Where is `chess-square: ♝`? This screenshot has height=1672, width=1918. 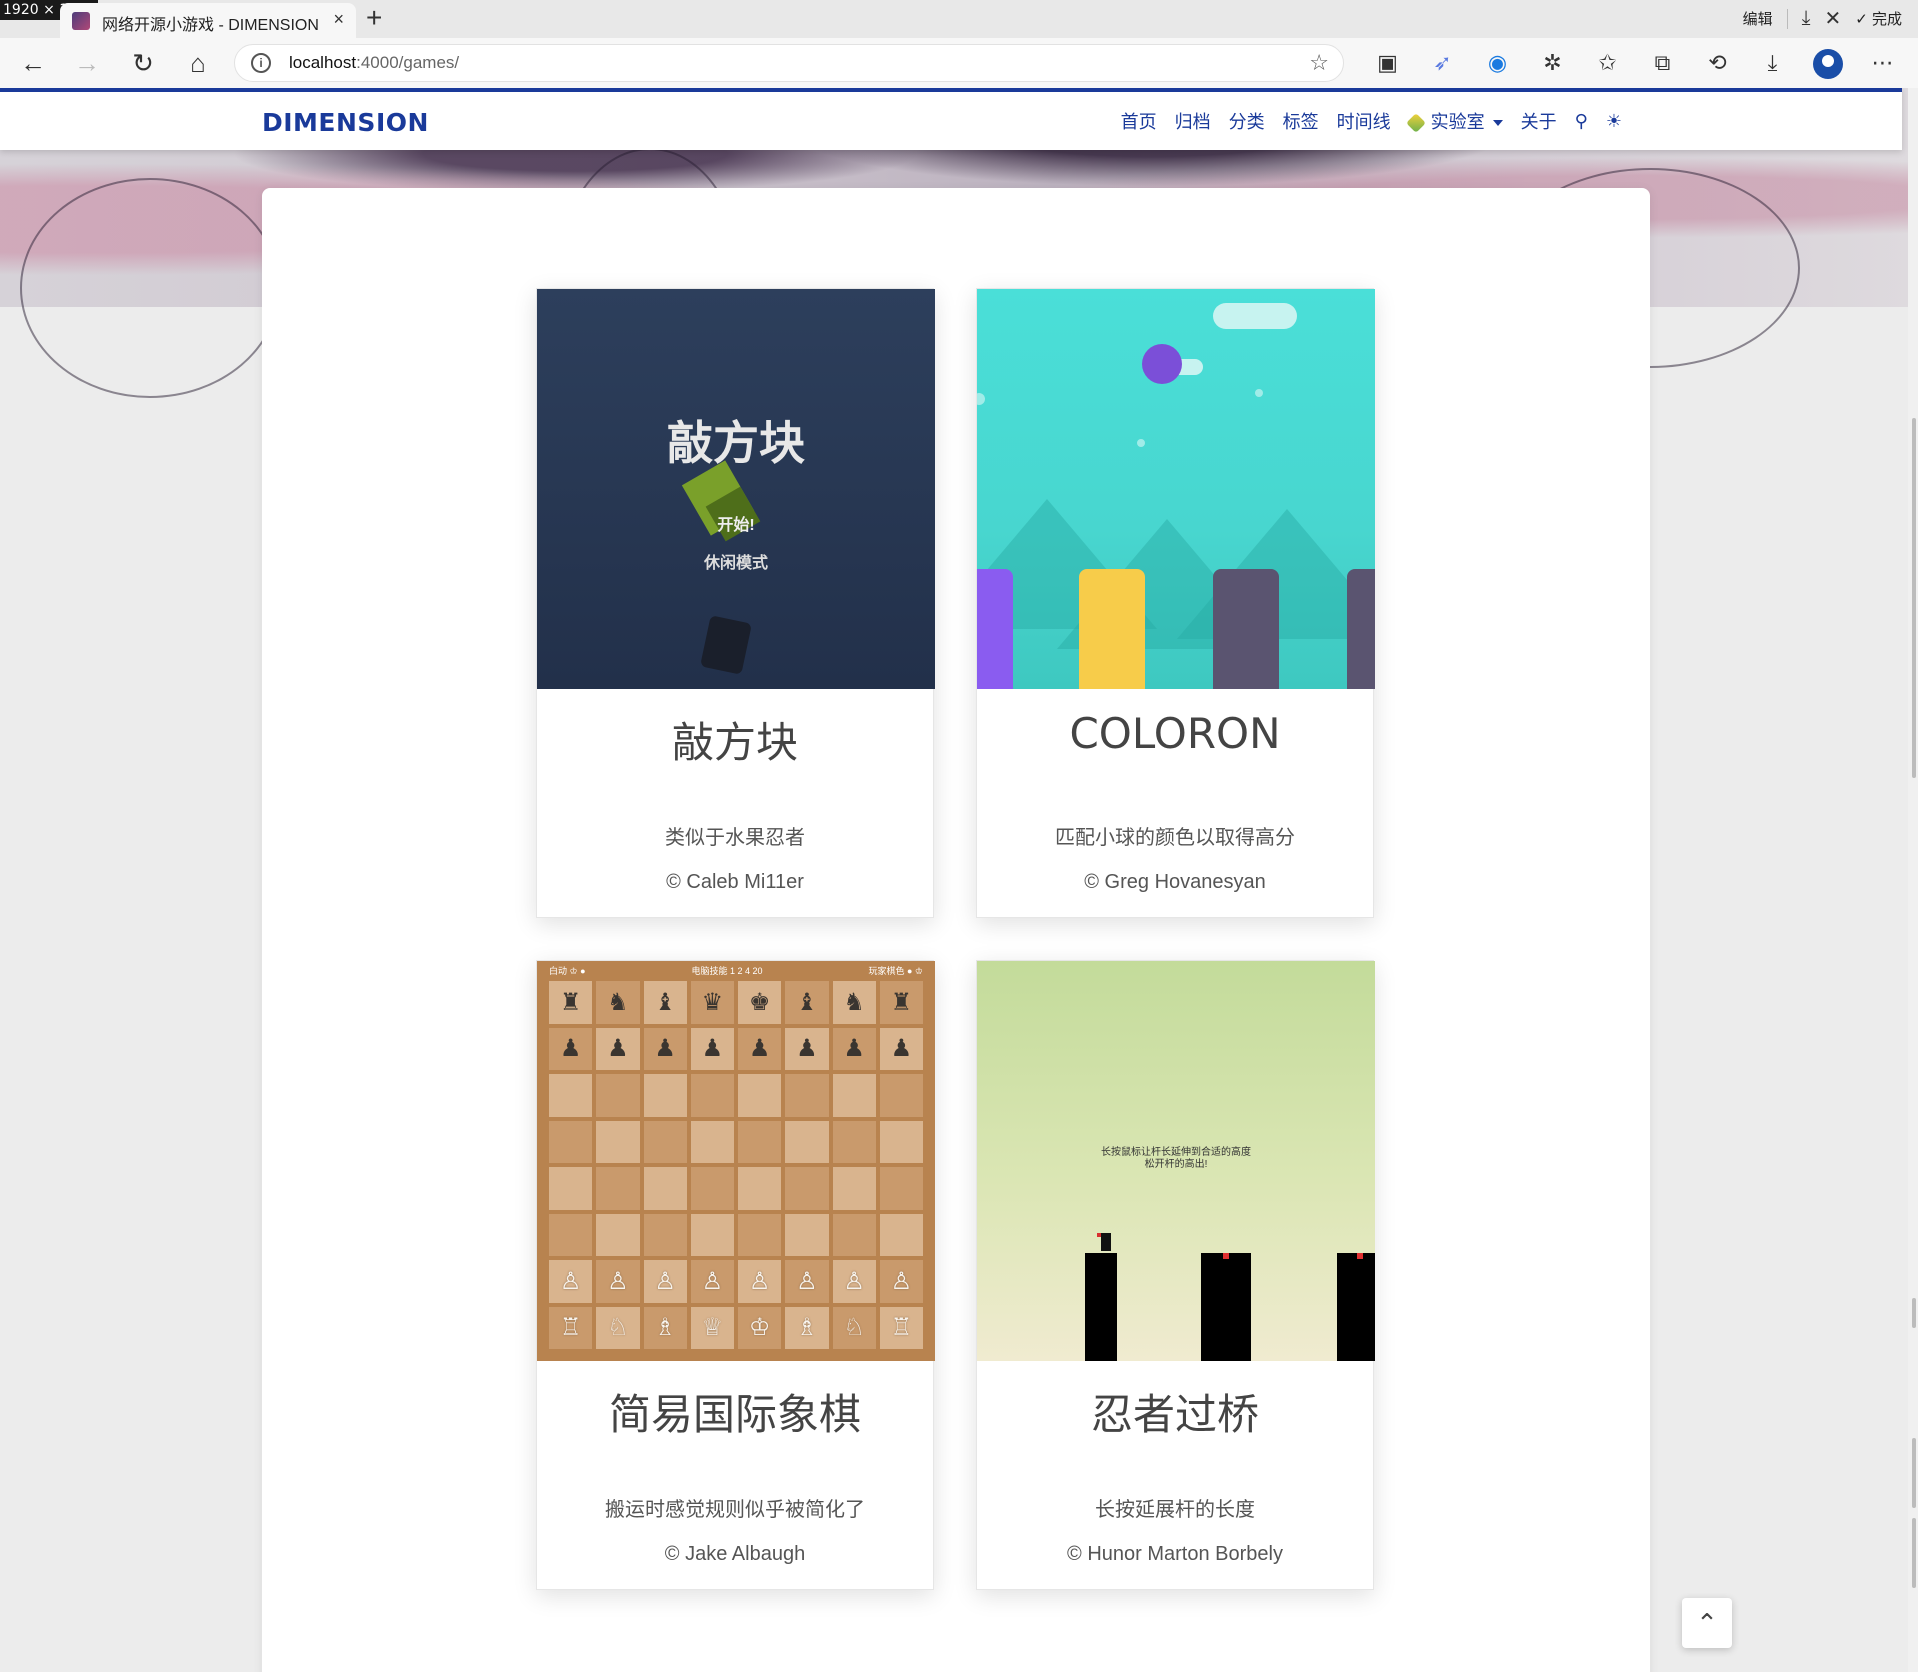 chess-square: ♝ is located at coordinates (807, 1002).